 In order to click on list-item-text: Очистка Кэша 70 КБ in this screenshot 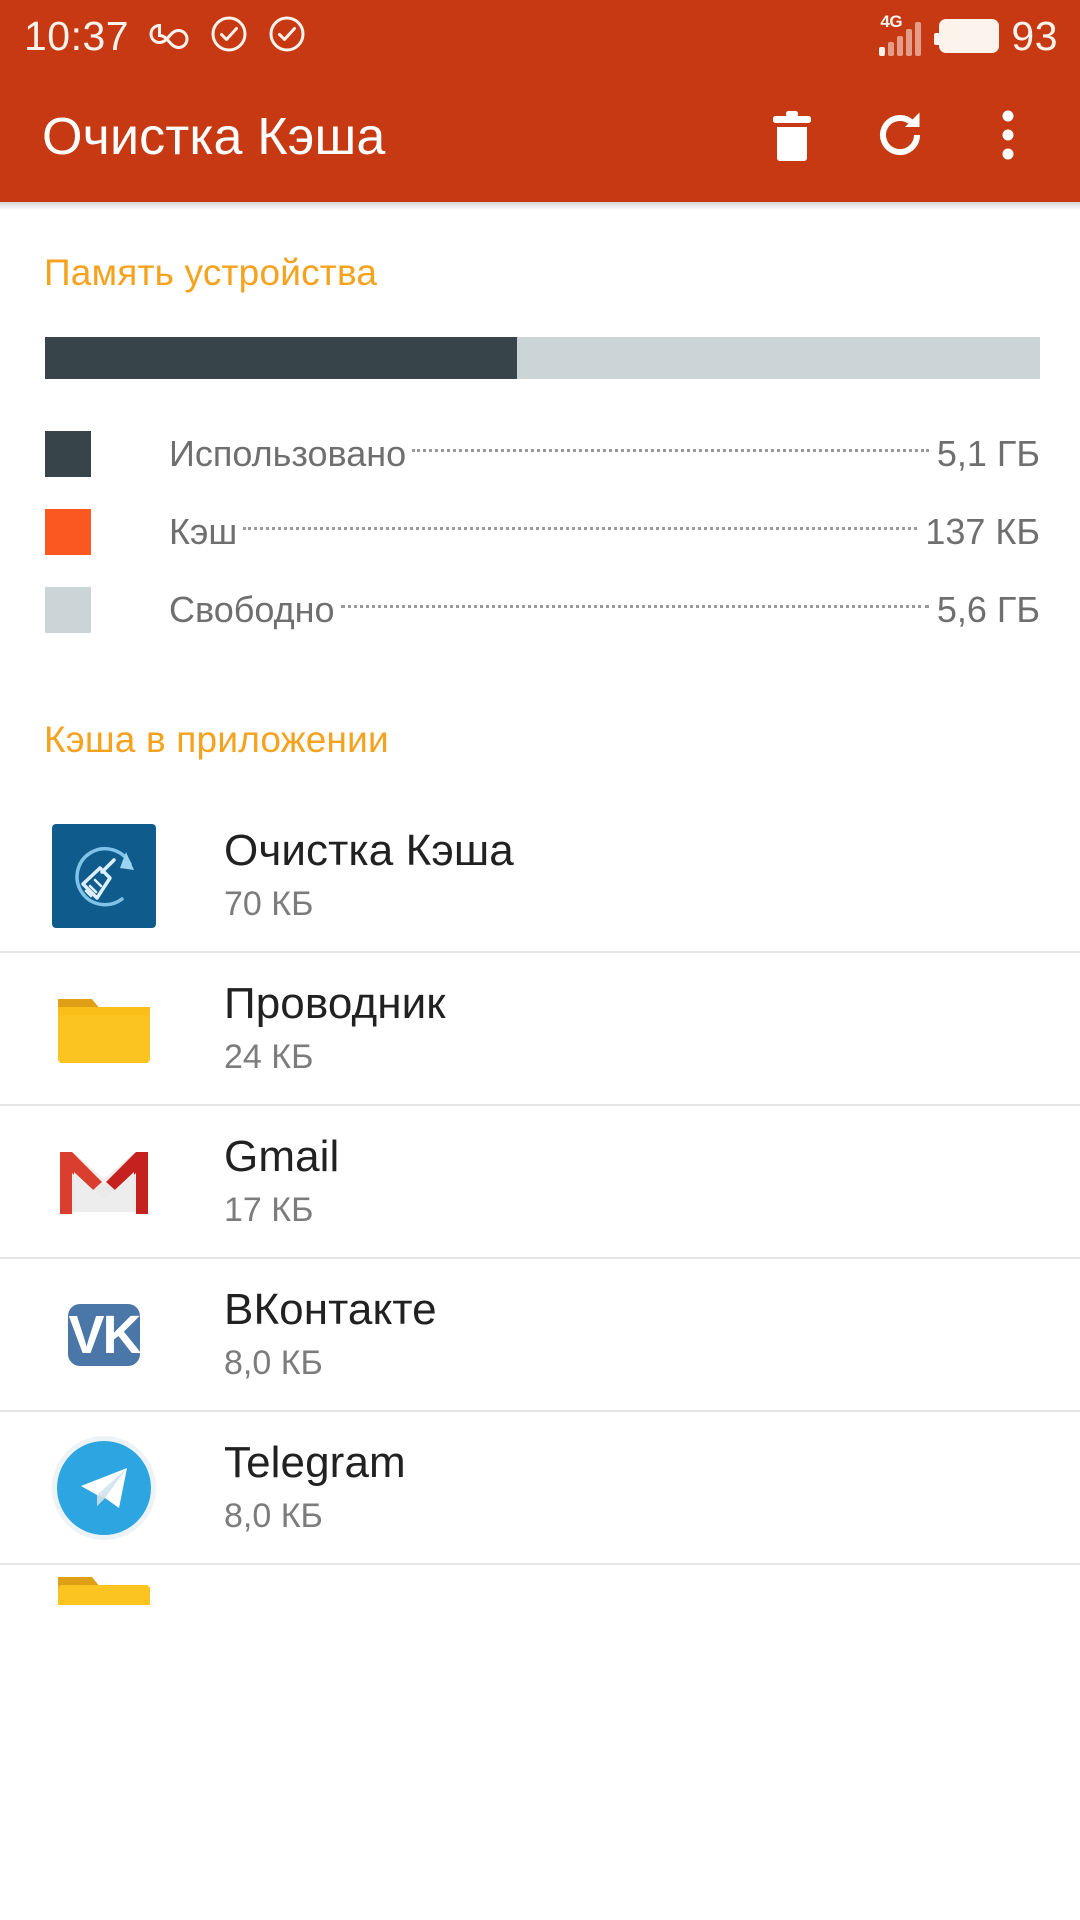, I will do `click(369, 875)`.